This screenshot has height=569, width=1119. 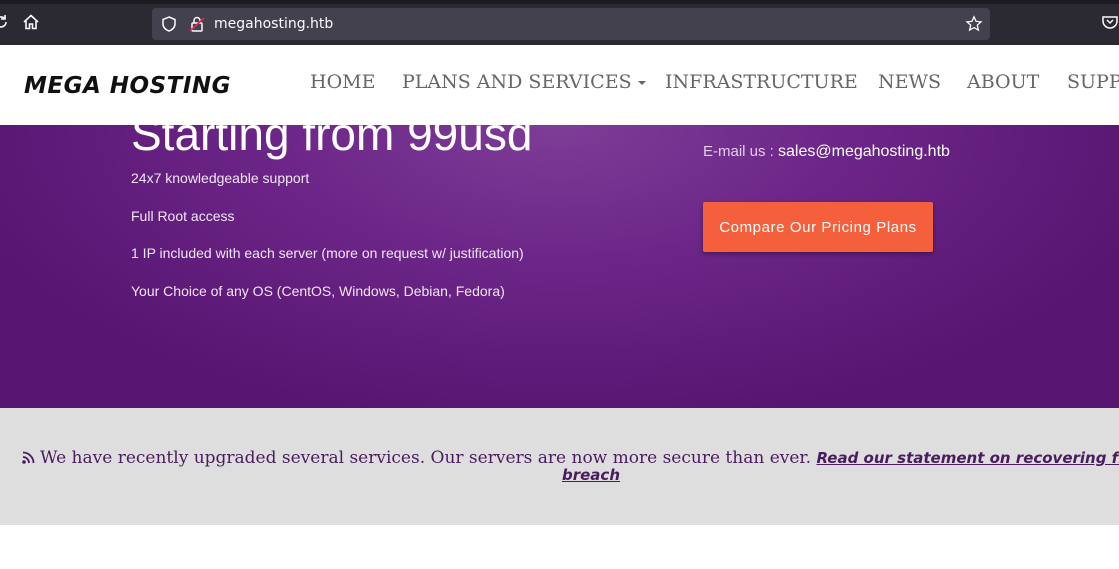 I want to click on lock-icon, so click(x=197, y=24).